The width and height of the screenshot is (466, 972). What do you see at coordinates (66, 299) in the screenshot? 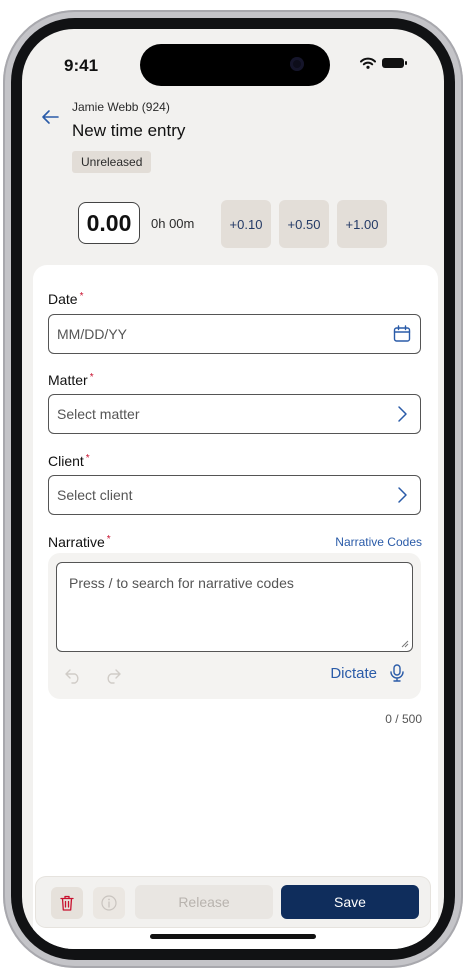
I see `date-label: Date *` at bounding box center [66, 299].